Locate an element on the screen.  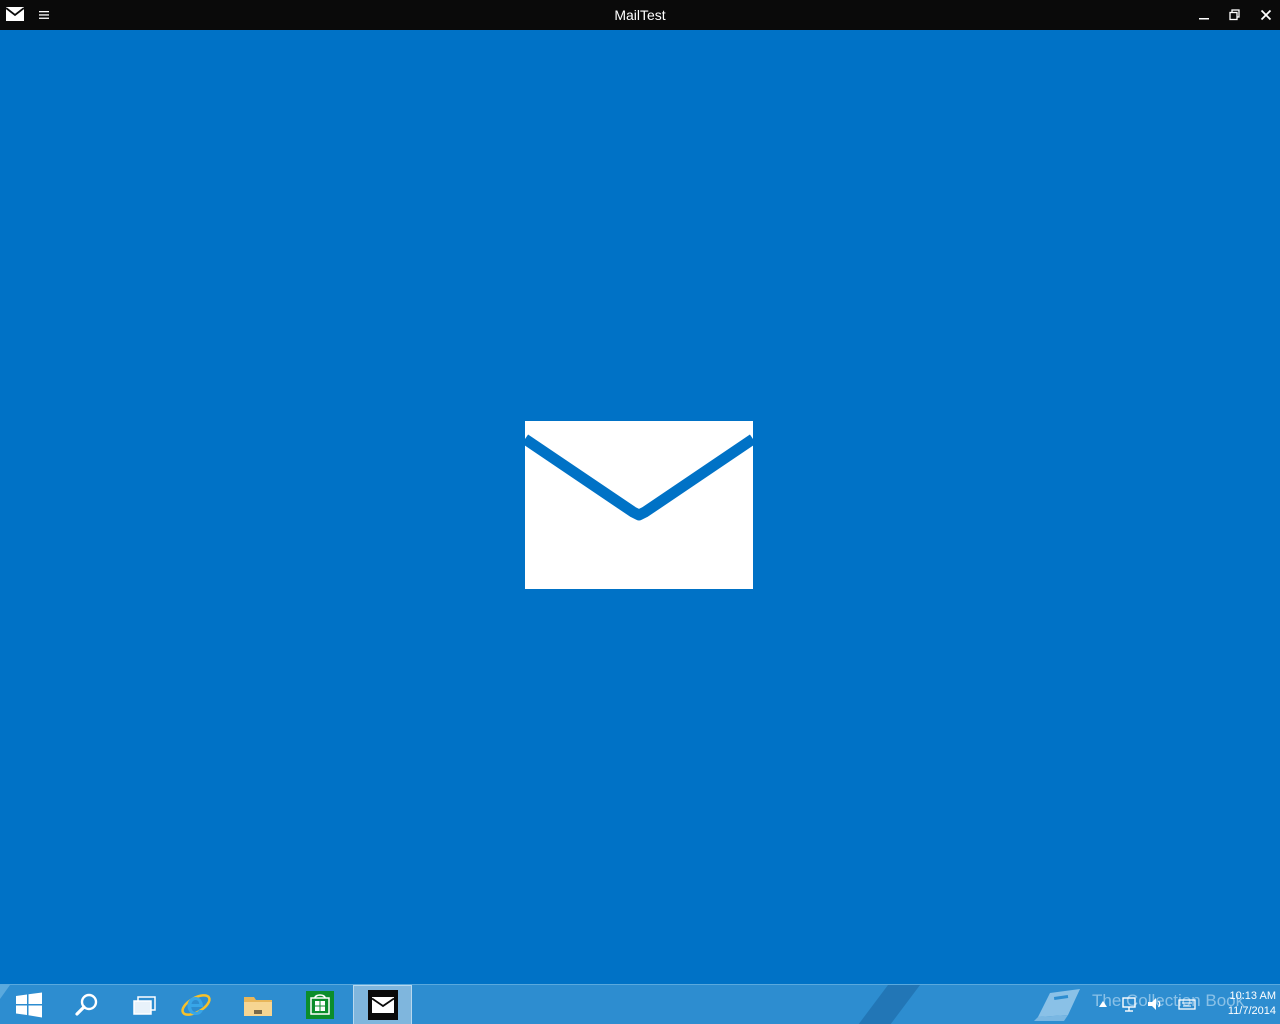
clock-date: 11/7/2014 is located at coordinates (1251, 1011).